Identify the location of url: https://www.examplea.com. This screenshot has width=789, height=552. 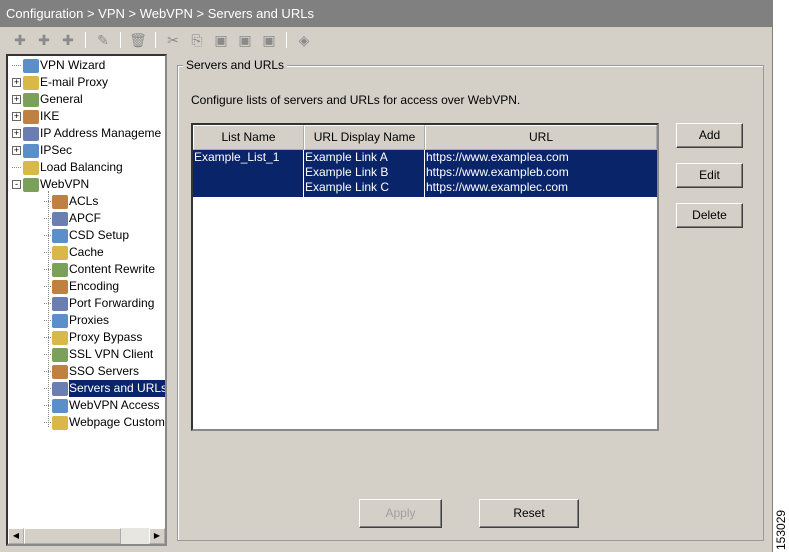
(497, 157).